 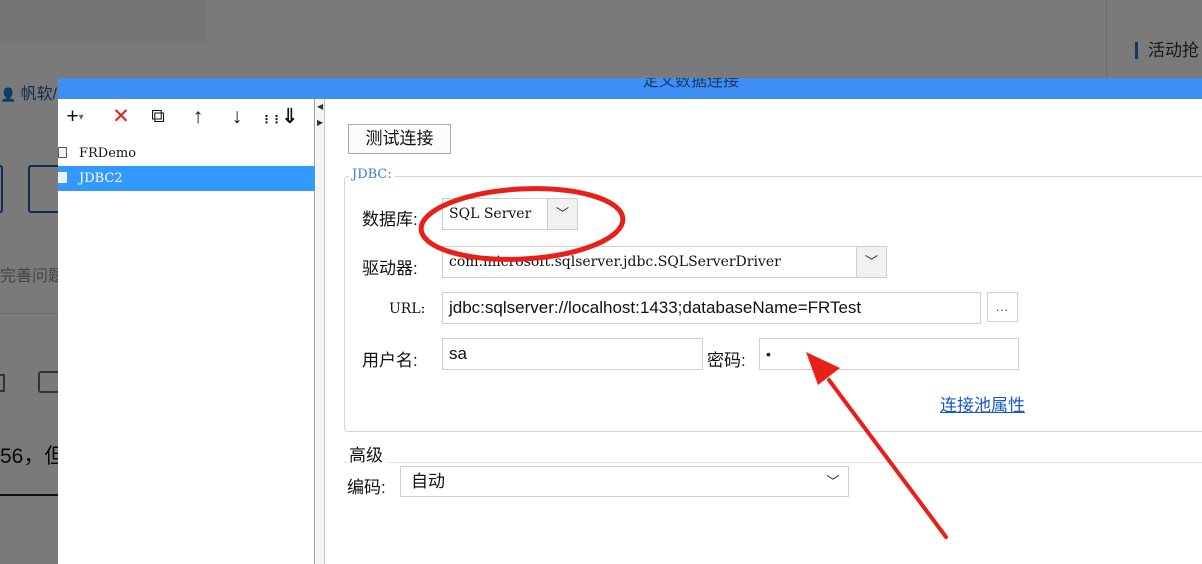 I want to click on connection-toolbar: +▾ ✕ ⧉ ↑ ↓ ⋮⋮⇓, so click(x=186, y=118).